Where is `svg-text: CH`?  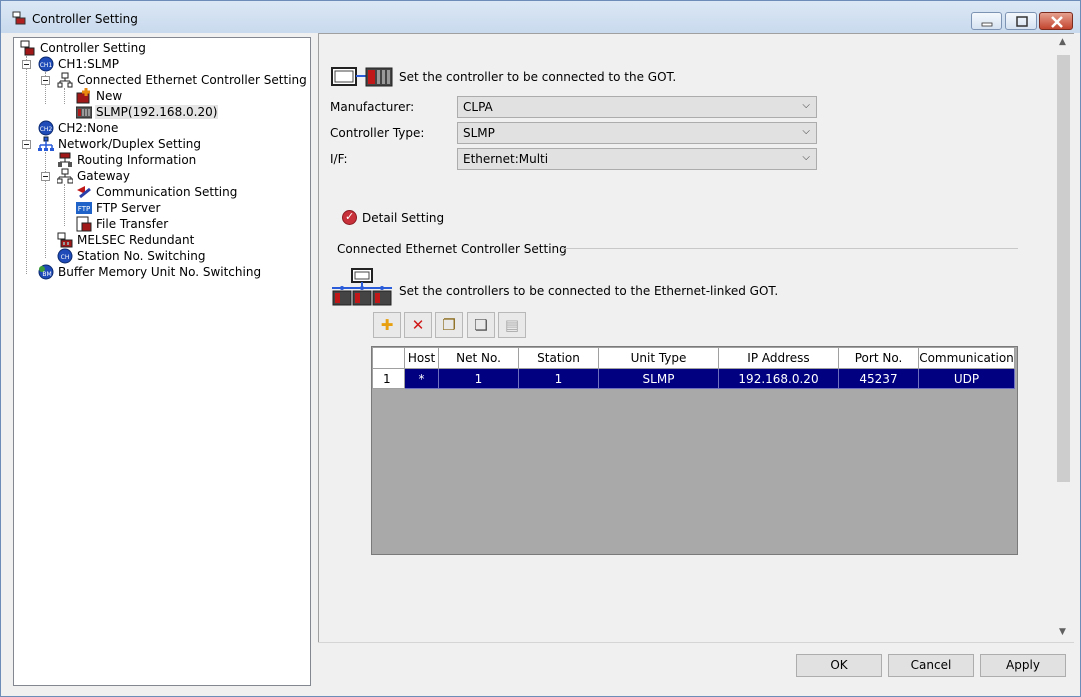 svg-text: CH is located at coordinates (65, 257).